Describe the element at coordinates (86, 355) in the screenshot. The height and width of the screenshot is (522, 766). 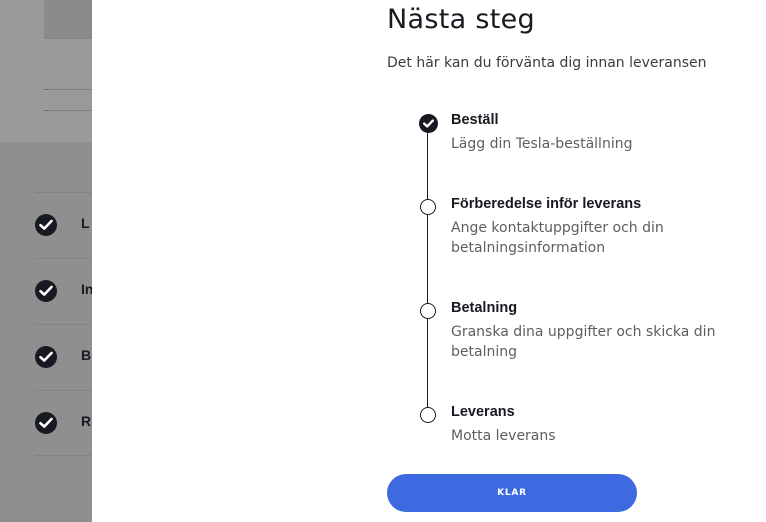
I see `background-list-item-label: B` at that location.